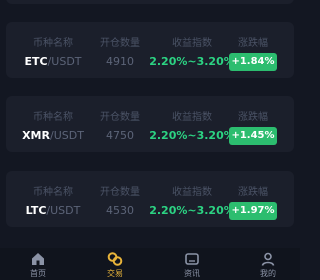  What do you see at coordinates (253, 136) in the screenshot?
I see `change-badge: +1.45%` at bounding box center [253, 136].